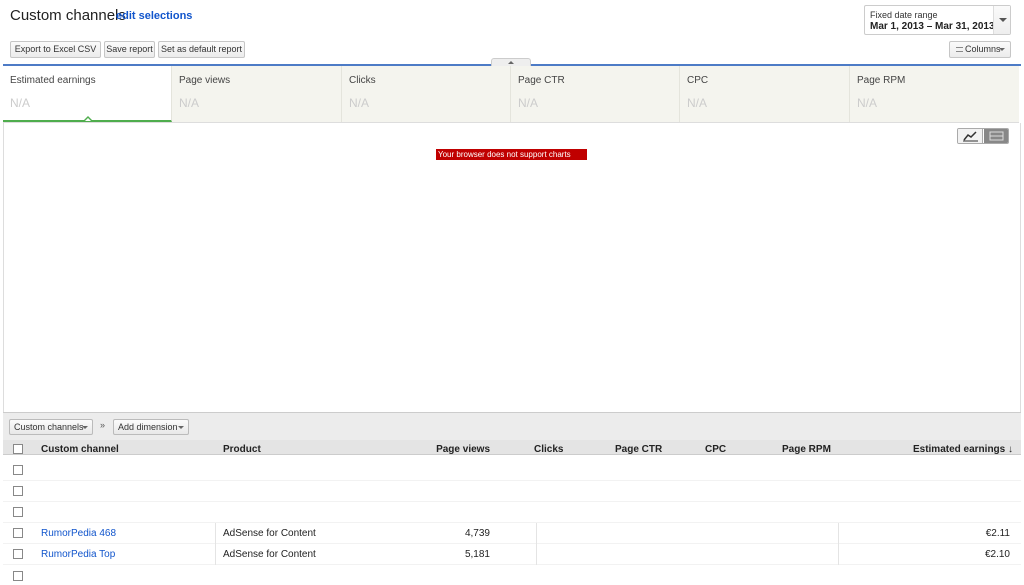 The image size is (1024, 585). I want to click on earnings-cell: €2.11, so click(997, 533).